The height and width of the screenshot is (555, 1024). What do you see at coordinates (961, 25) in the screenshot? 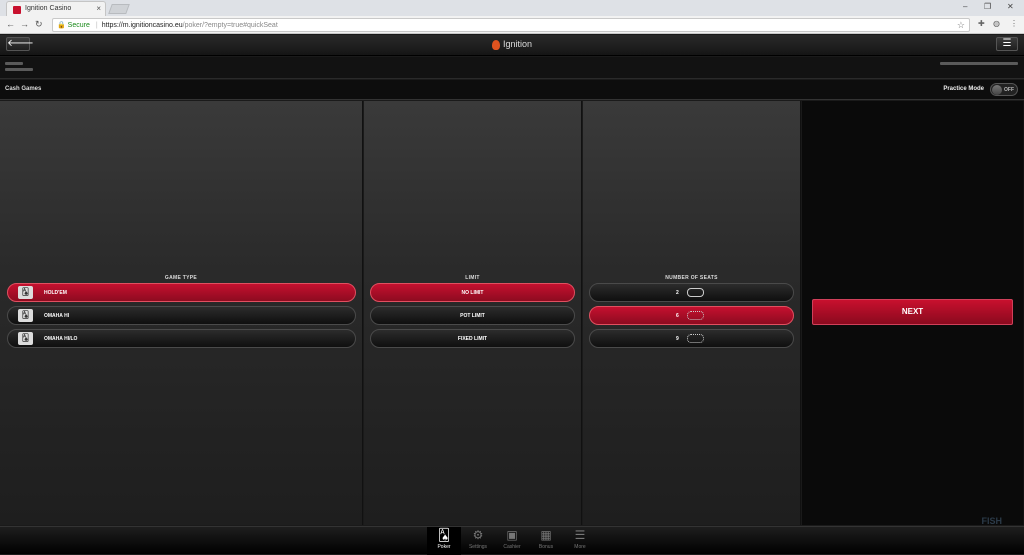
I see `bookmark-star-icon: ☆` at bounding box center [961, 25].